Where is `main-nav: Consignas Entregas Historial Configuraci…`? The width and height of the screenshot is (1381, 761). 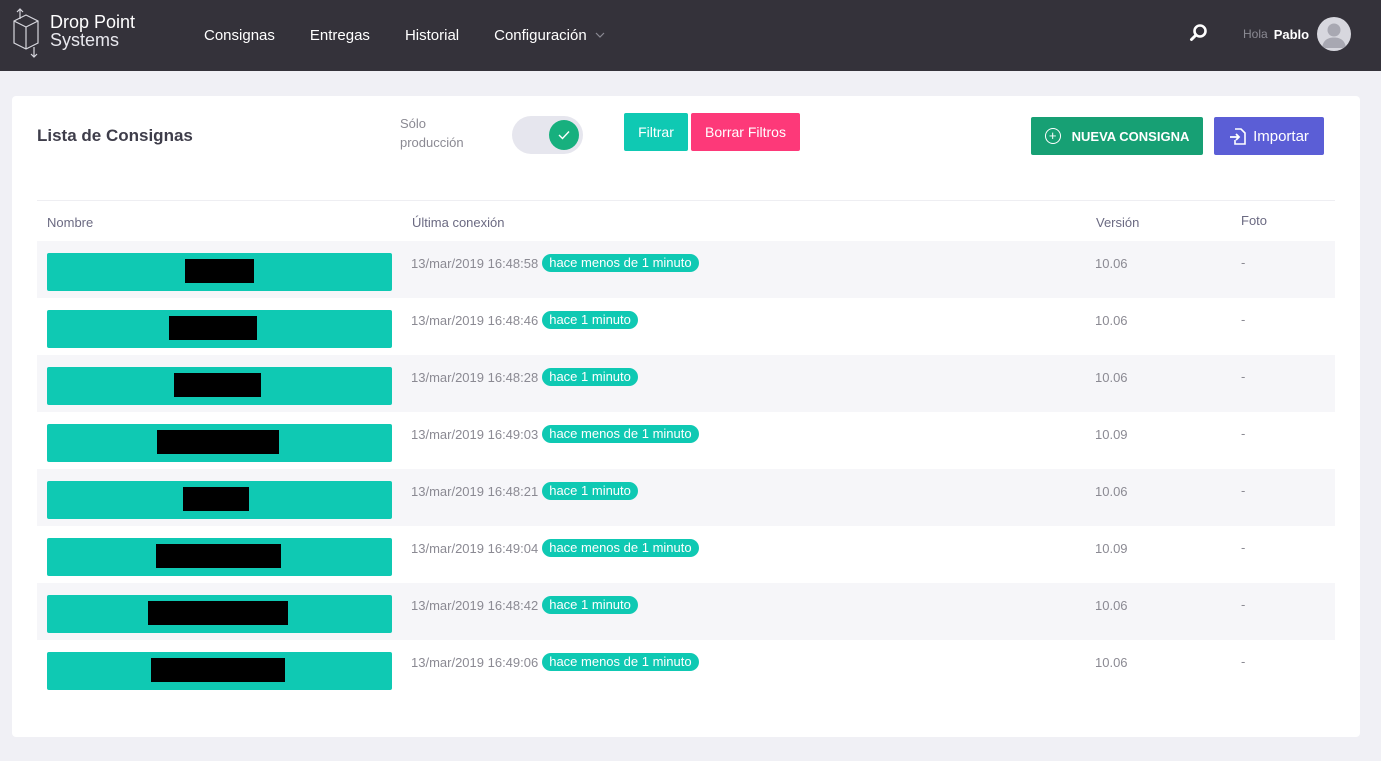 main-nav: Consignas Entregas Historial Configuraci… is located at coordinates (422, 35).